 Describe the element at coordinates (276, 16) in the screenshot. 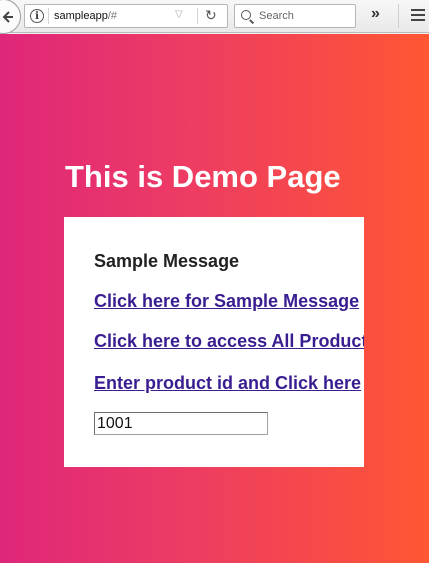

I see `search-input: Search` at that location.